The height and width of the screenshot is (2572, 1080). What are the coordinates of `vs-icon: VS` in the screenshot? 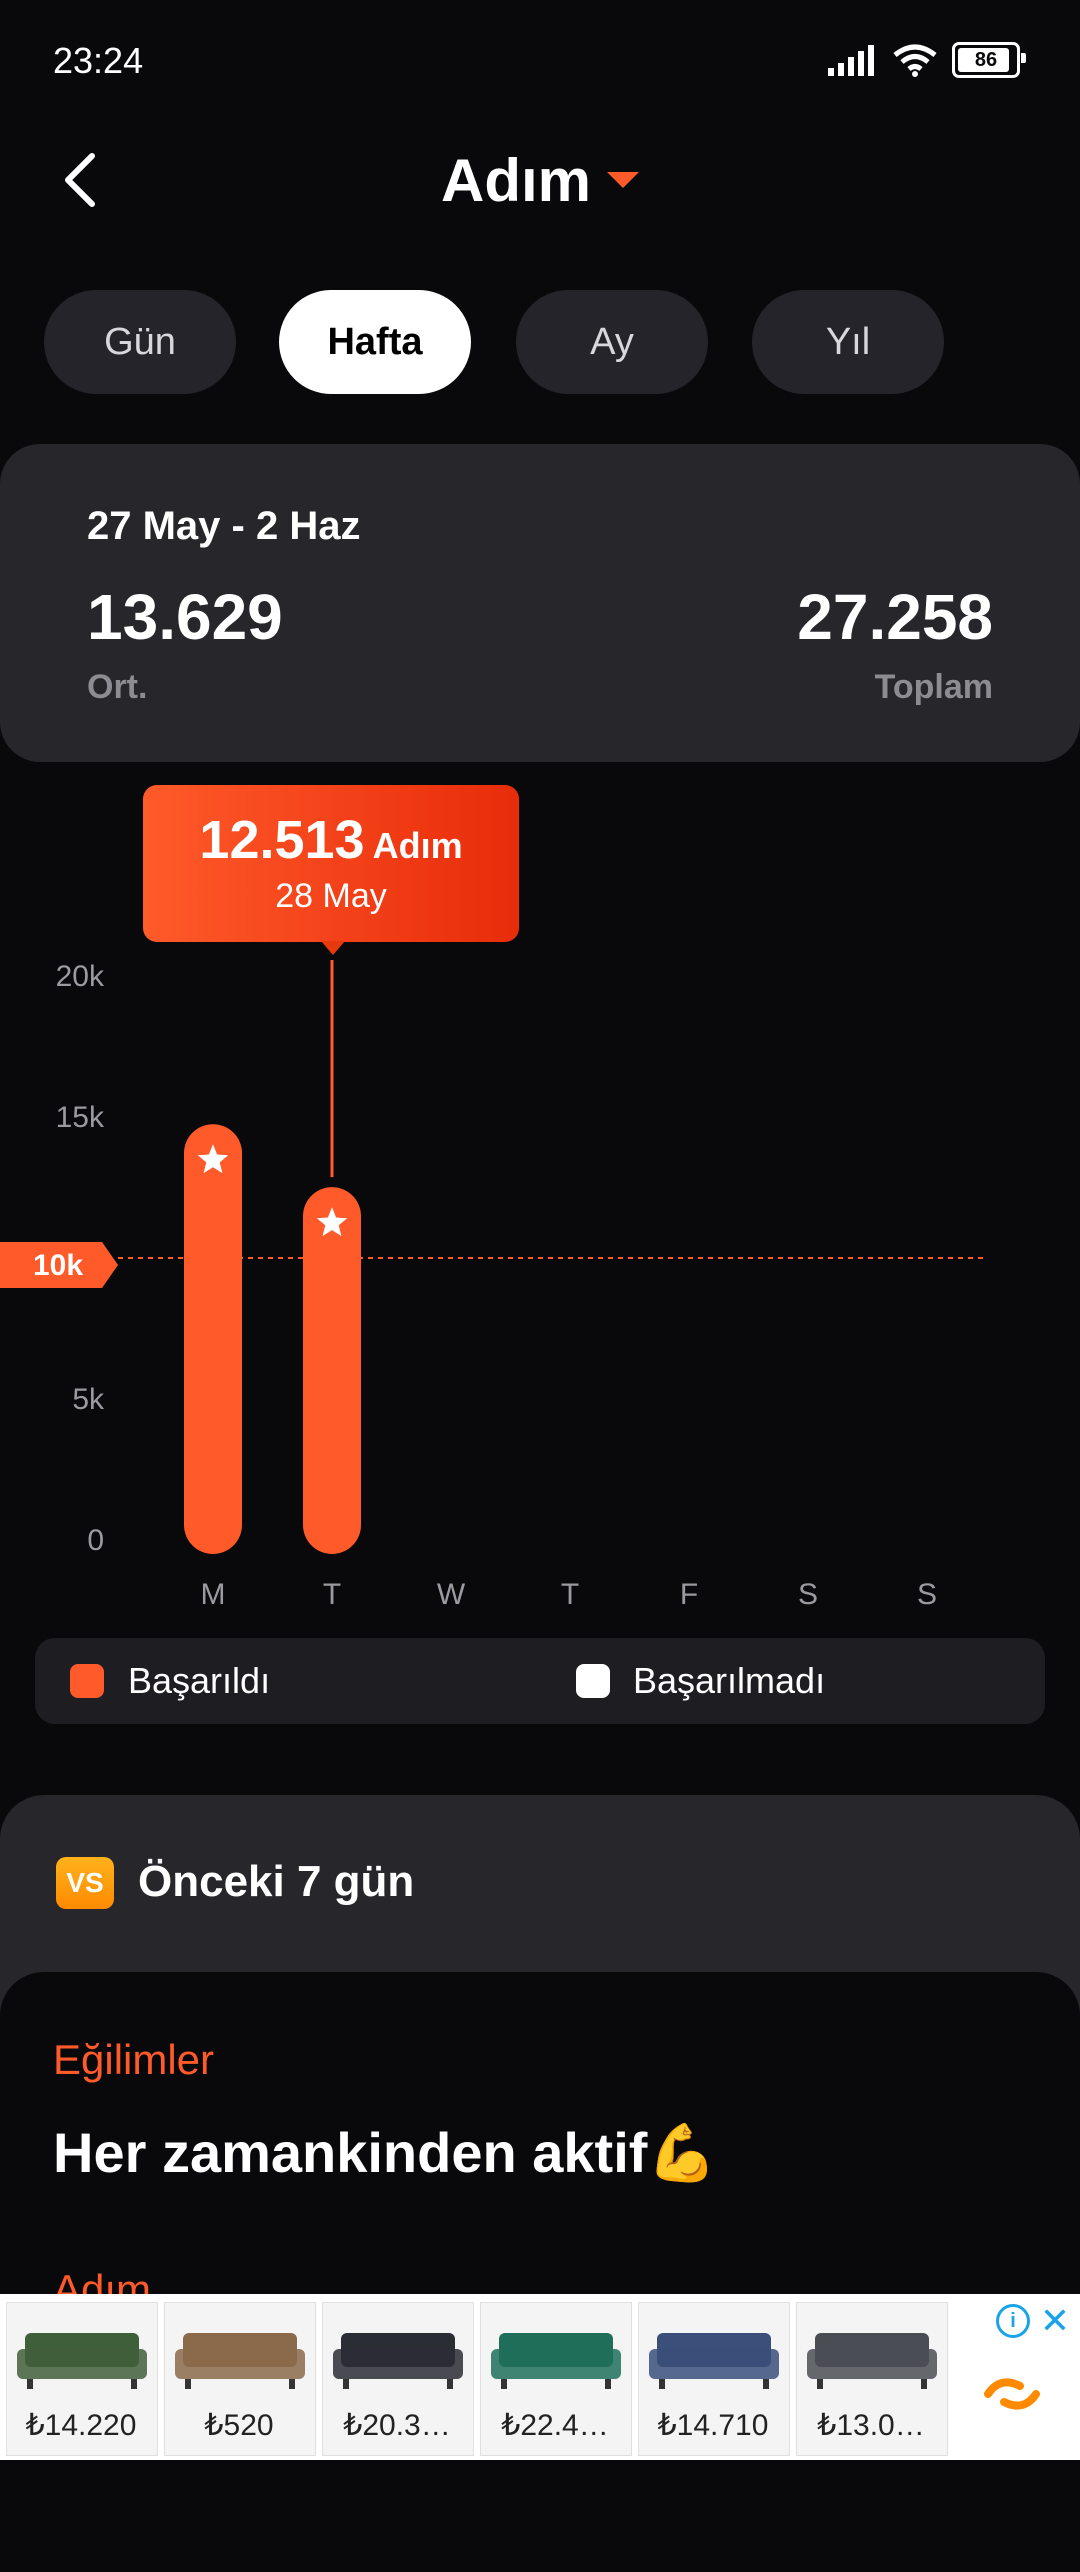 It's located at (85, 1883).